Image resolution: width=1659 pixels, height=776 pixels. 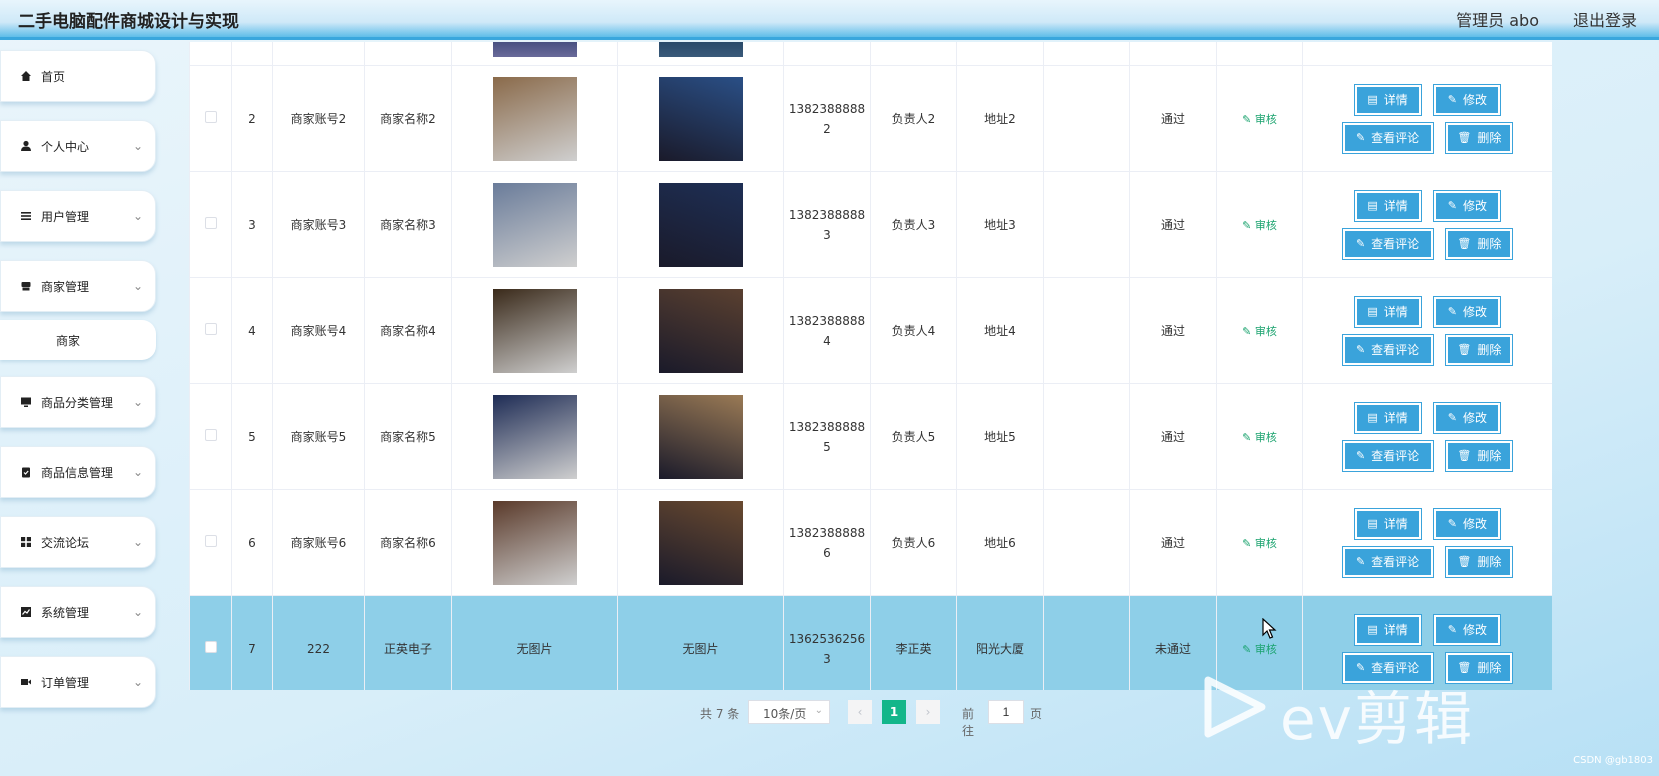 What do you see at coordinates (1036, 714) in the screenshot?
I see `page-suffix: 页` at bounding box center [1036, 714].